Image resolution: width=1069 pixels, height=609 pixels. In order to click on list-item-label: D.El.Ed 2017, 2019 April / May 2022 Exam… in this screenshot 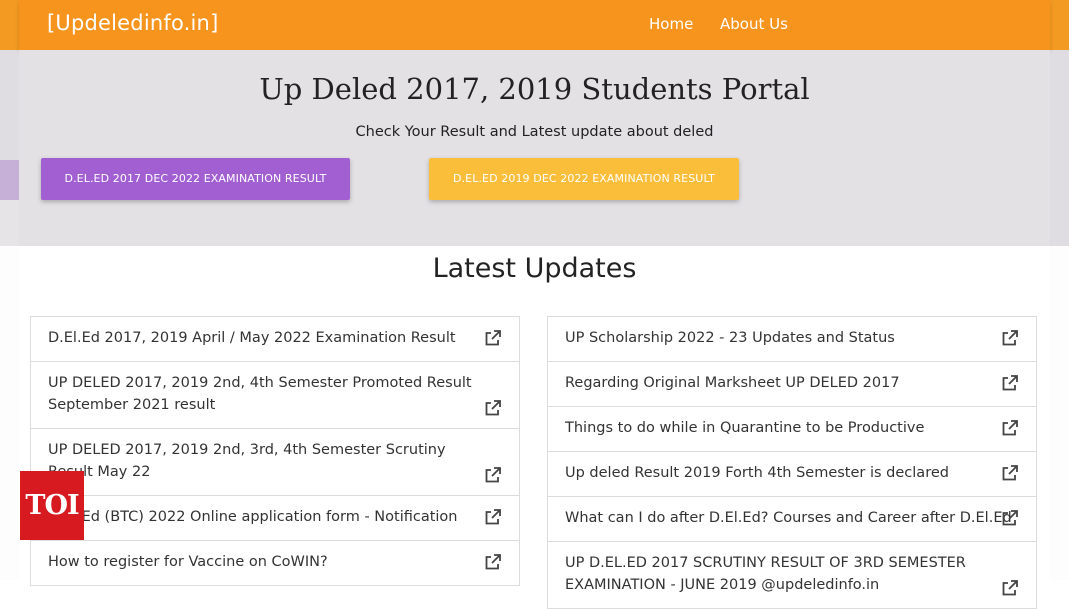, I will do `click(252, 338)`.